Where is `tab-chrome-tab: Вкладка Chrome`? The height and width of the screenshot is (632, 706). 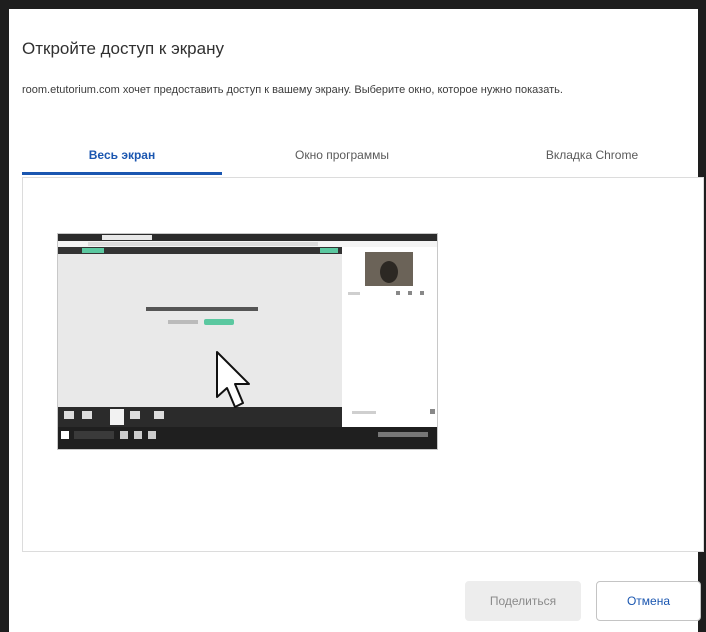
tab-chrome-tab: Вкладка Chrome is located at coordinates (592, 156).